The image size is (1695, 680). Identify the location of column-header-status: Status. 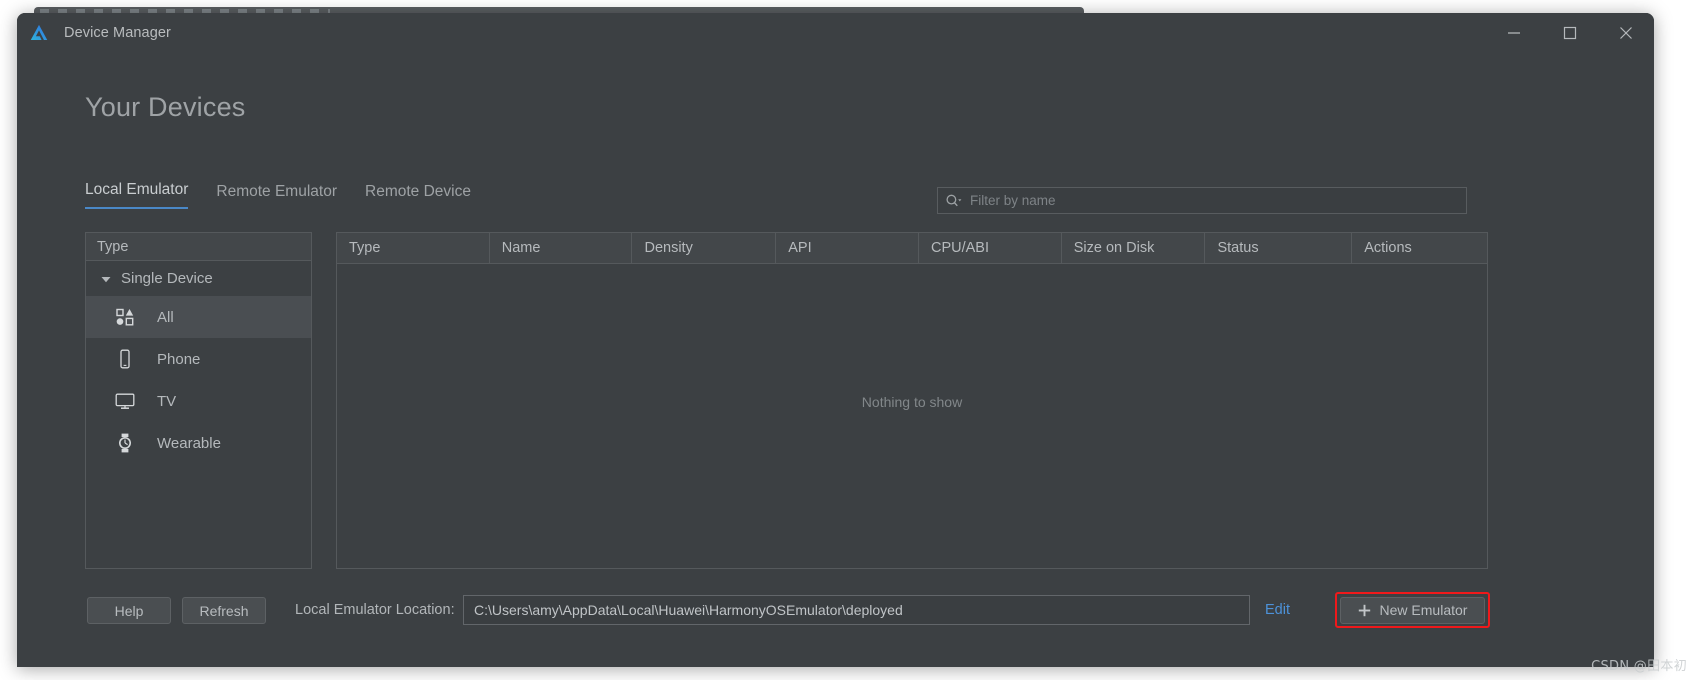
(1279, 248).